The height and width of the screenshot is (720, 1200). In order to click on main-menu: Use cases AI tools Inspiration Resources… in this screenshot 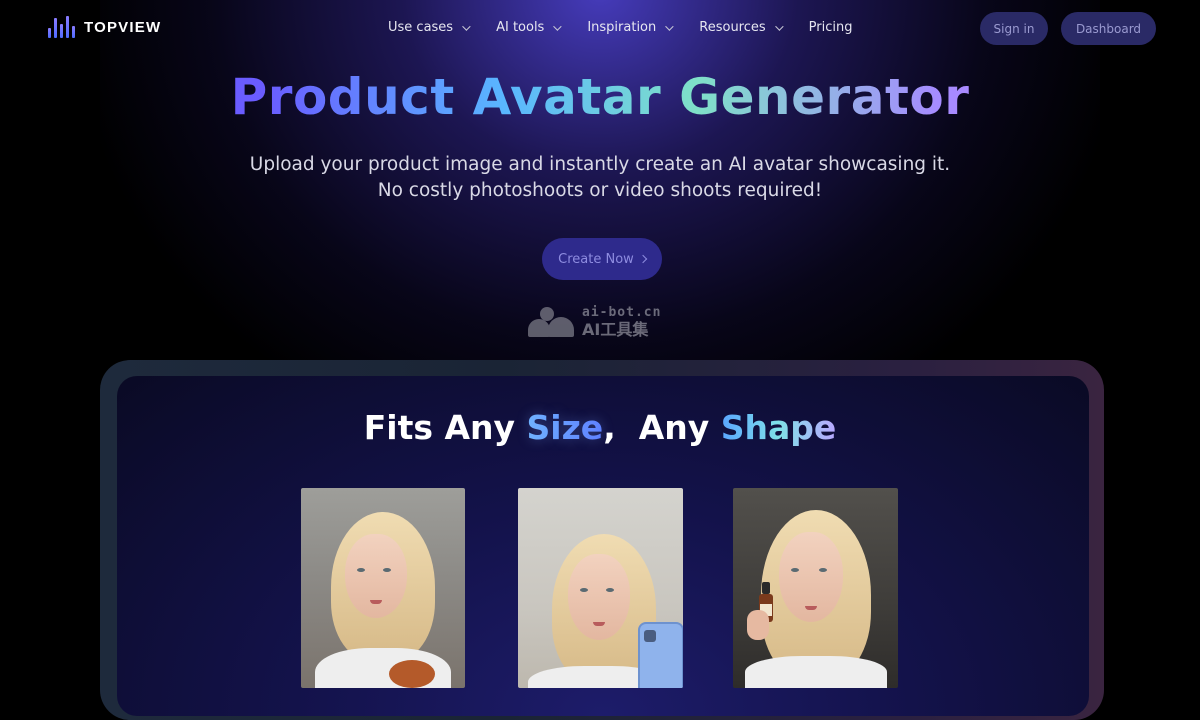, I will do `click(634, 27)`.